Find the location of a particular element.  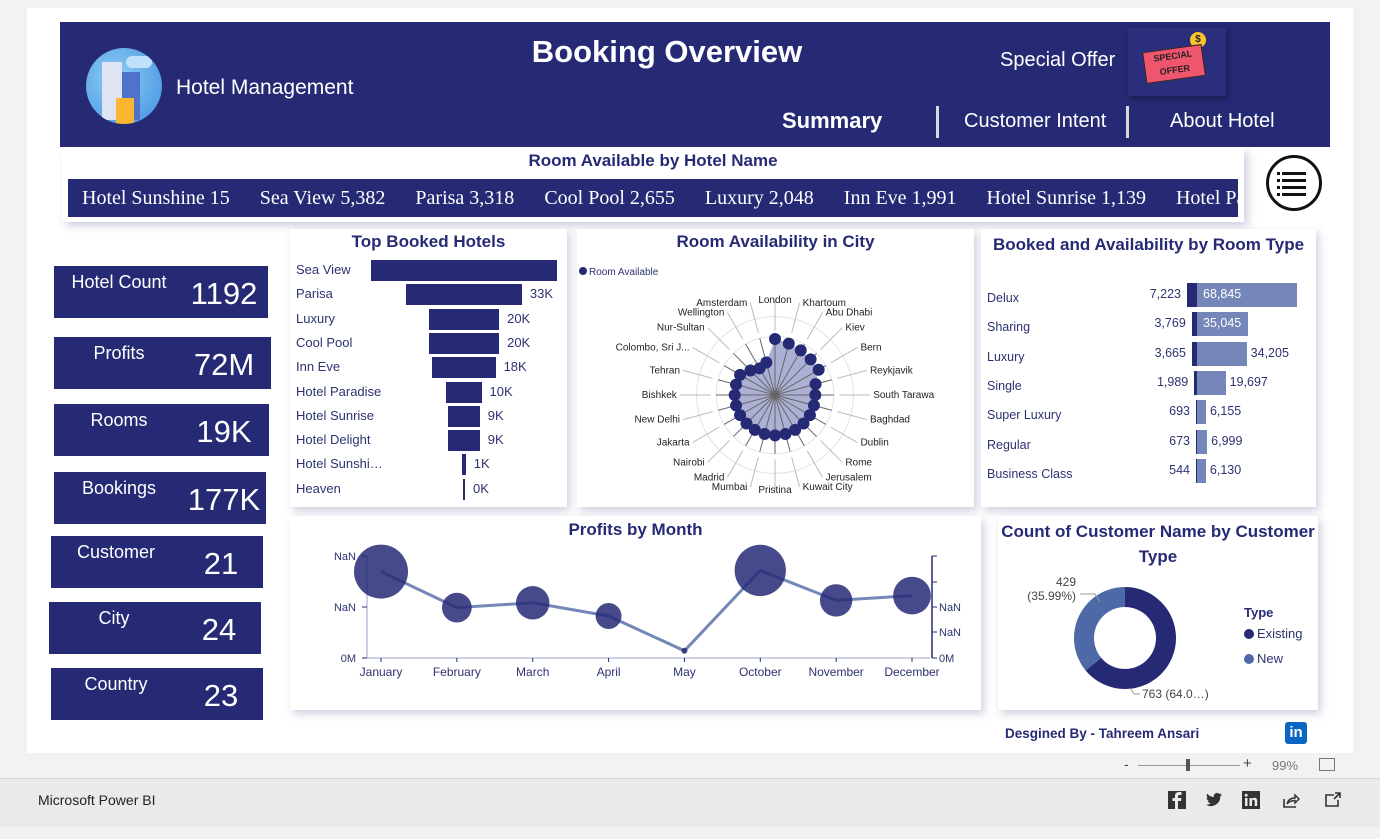

twitter-icon is located at coordinates (1214, 800).